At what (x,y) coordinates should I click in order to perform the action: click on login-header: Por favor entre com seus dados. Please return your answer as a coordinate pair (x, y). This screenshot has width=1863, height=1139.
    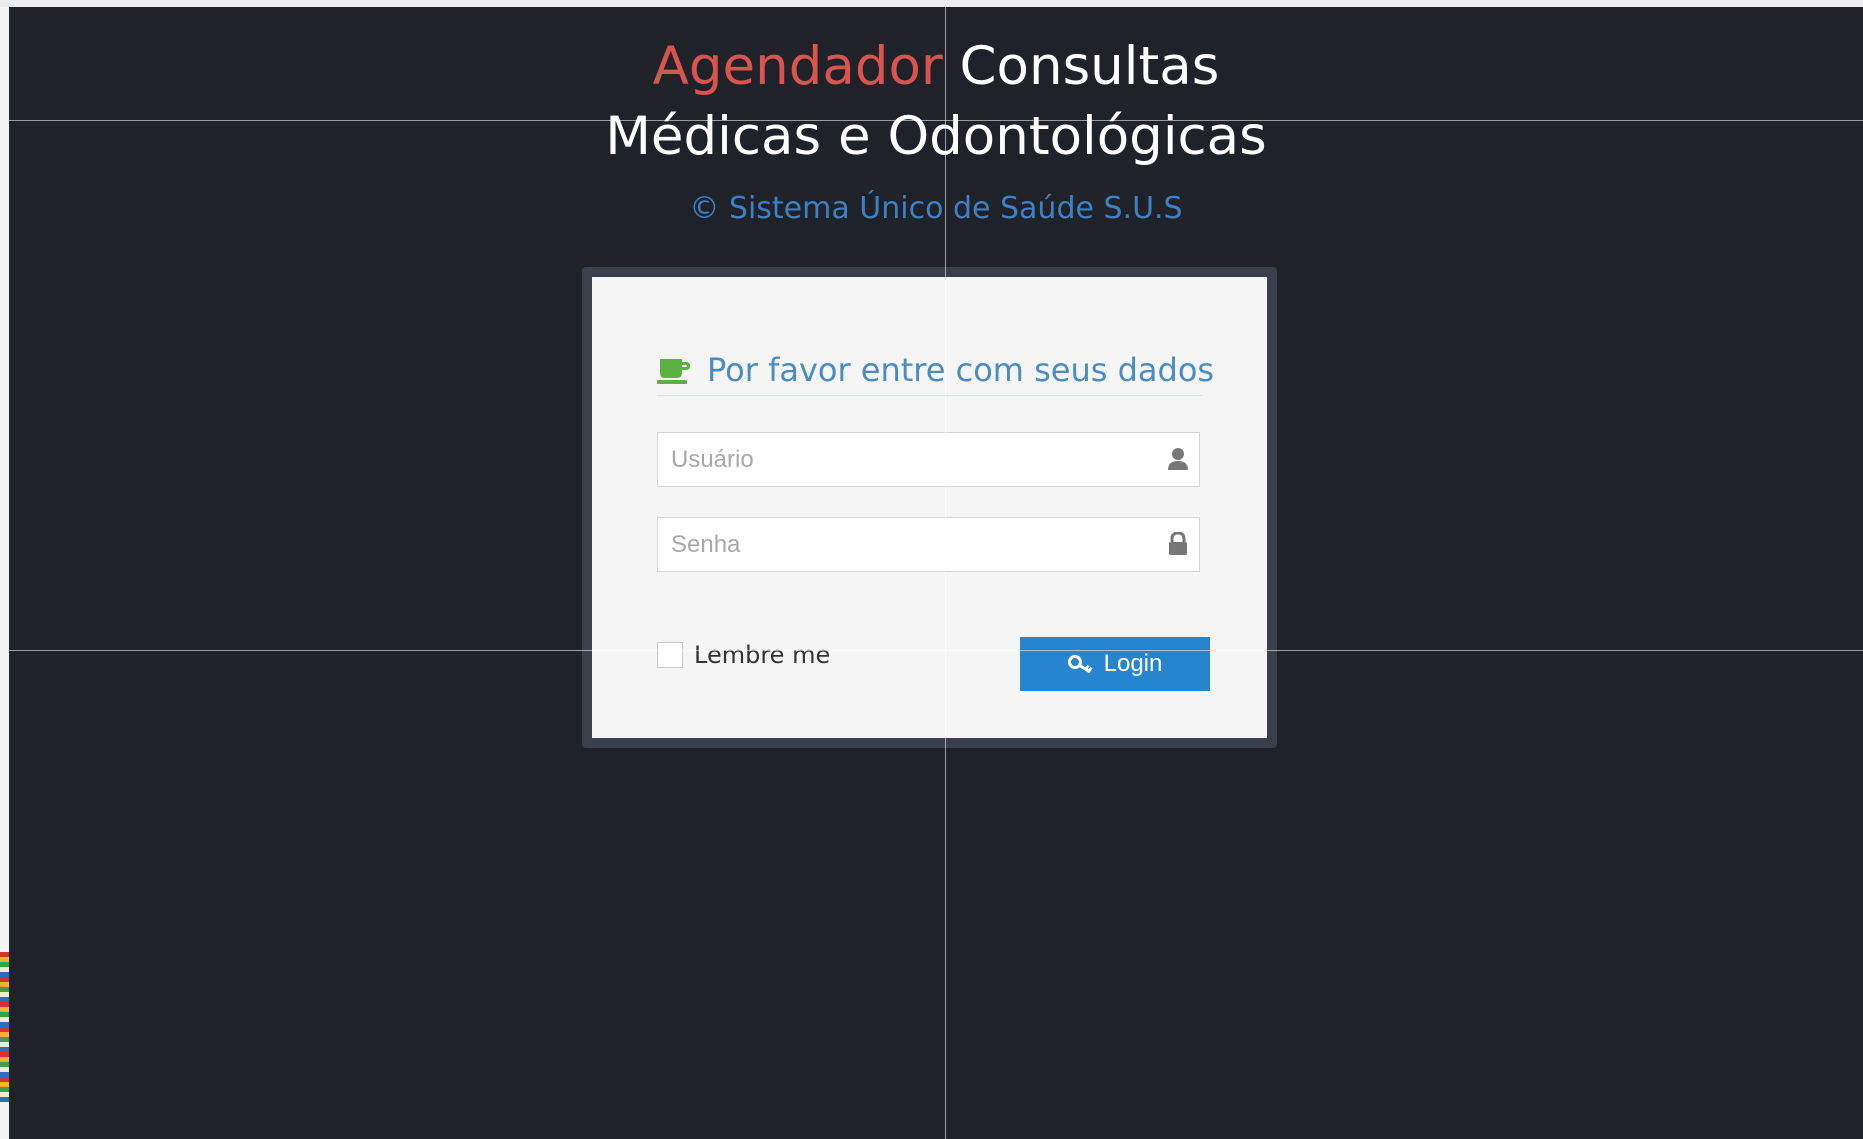
    Looking at the image, I should click on (935, 370).